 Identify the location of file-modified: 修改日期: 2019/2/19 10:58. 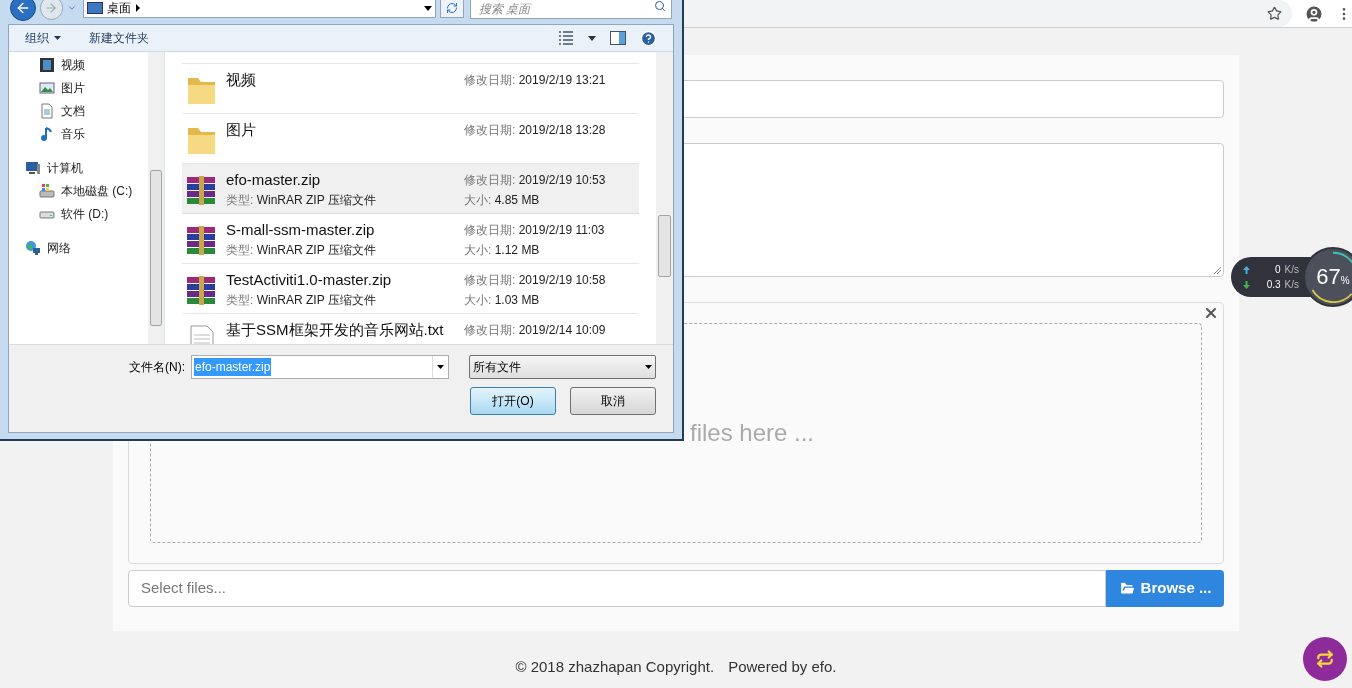
(535, 280).